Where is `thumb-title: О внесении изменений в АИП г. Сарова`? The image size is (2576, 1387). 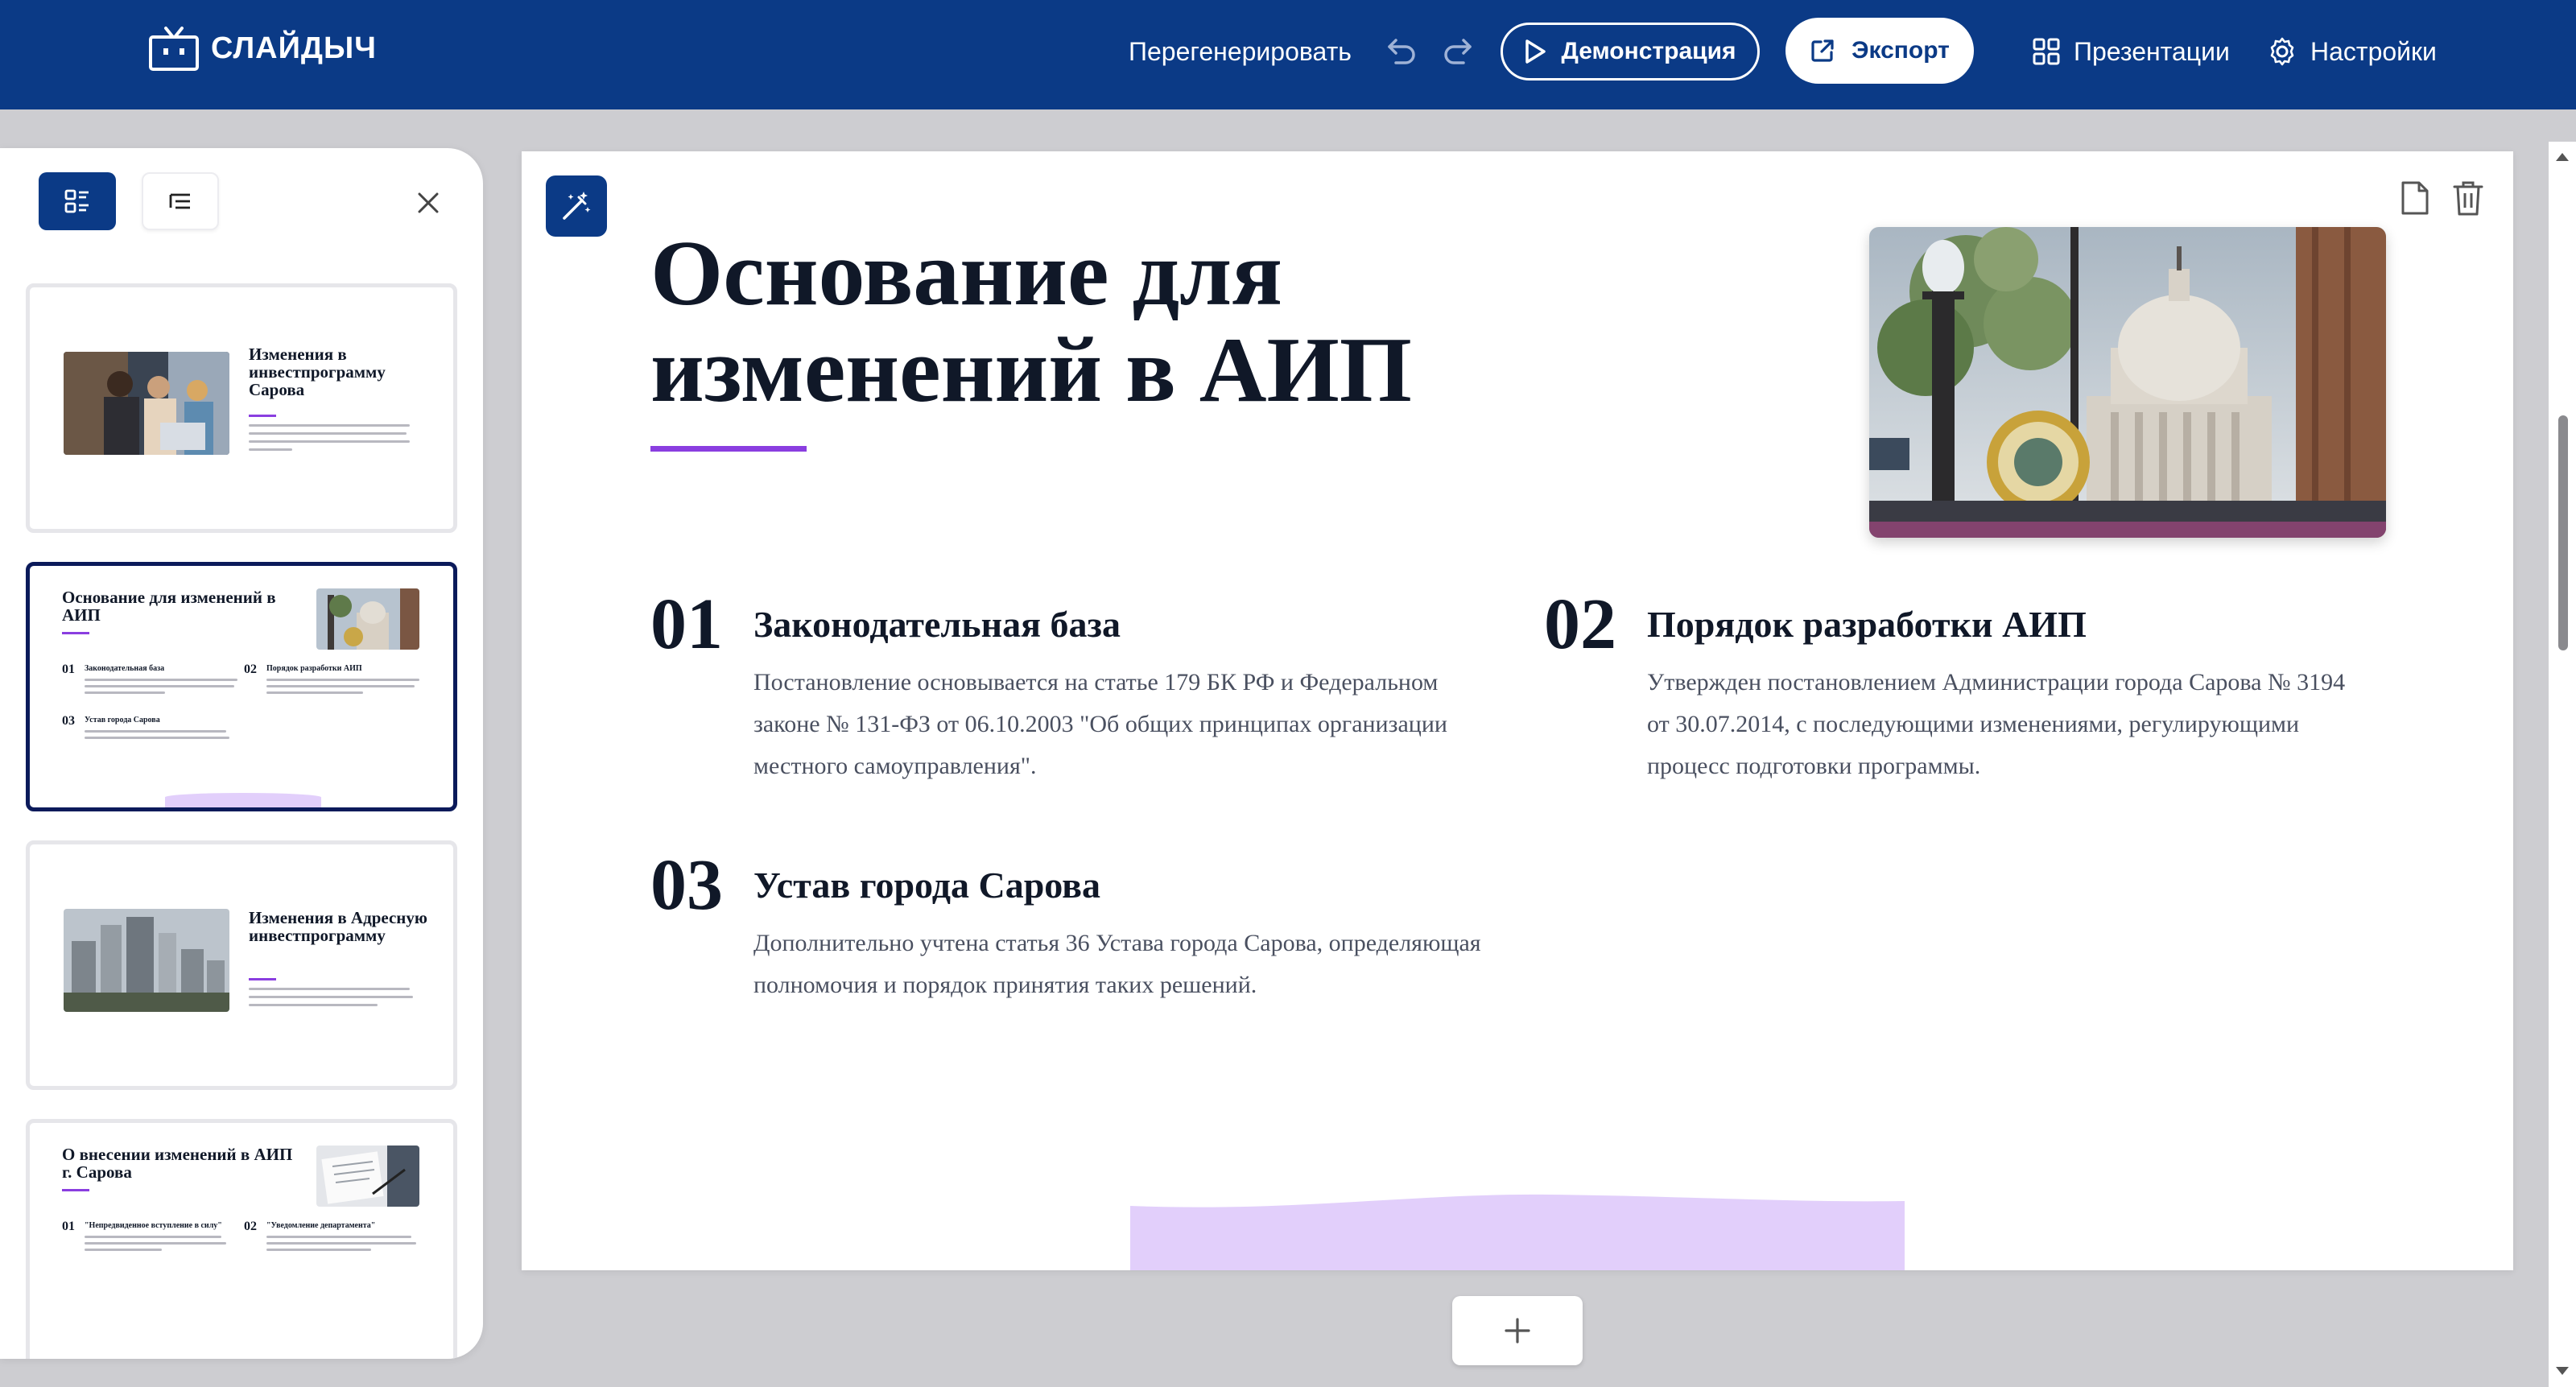
thumb-title: О внесении изменений в АИП г. Сарова is located at coordinates (177, 1164).